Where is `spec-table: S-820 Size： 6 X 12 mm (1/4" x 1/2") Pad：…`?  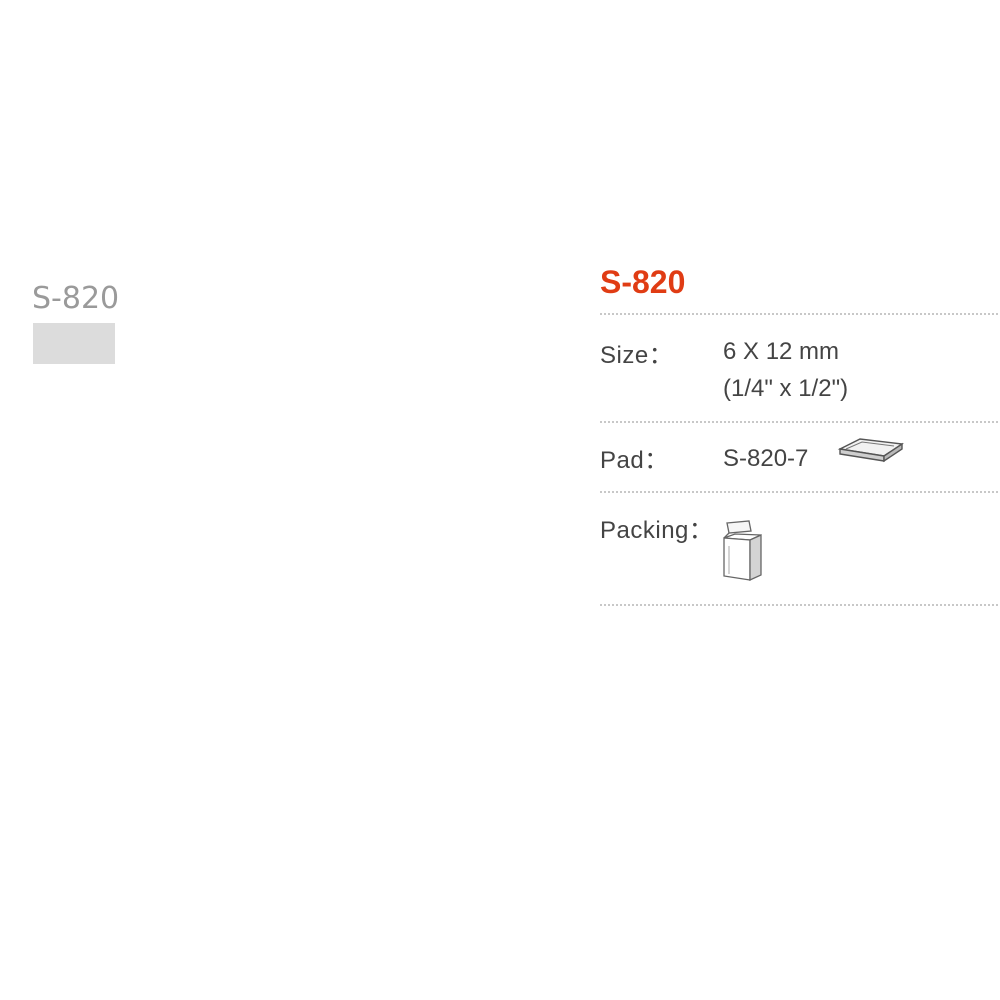 spec-table: S-820 Size： 6 X 12 mm (1/4" x 1/2") Pad：… is located at coordinates (800, 434).